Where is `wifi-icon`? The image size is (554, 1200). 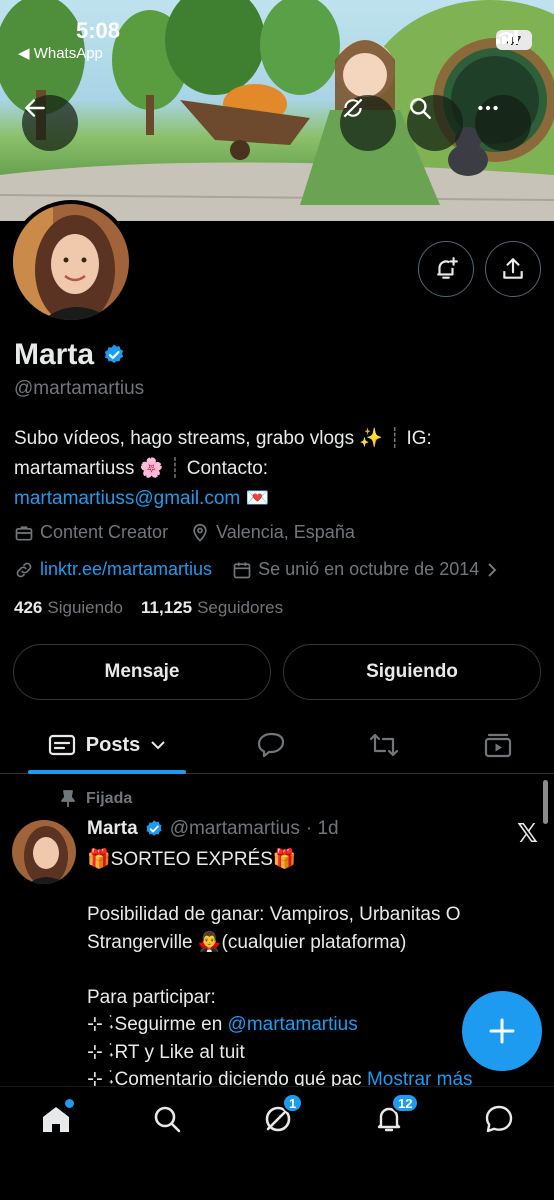
wifi-icon is located at coordinates (506, 37).